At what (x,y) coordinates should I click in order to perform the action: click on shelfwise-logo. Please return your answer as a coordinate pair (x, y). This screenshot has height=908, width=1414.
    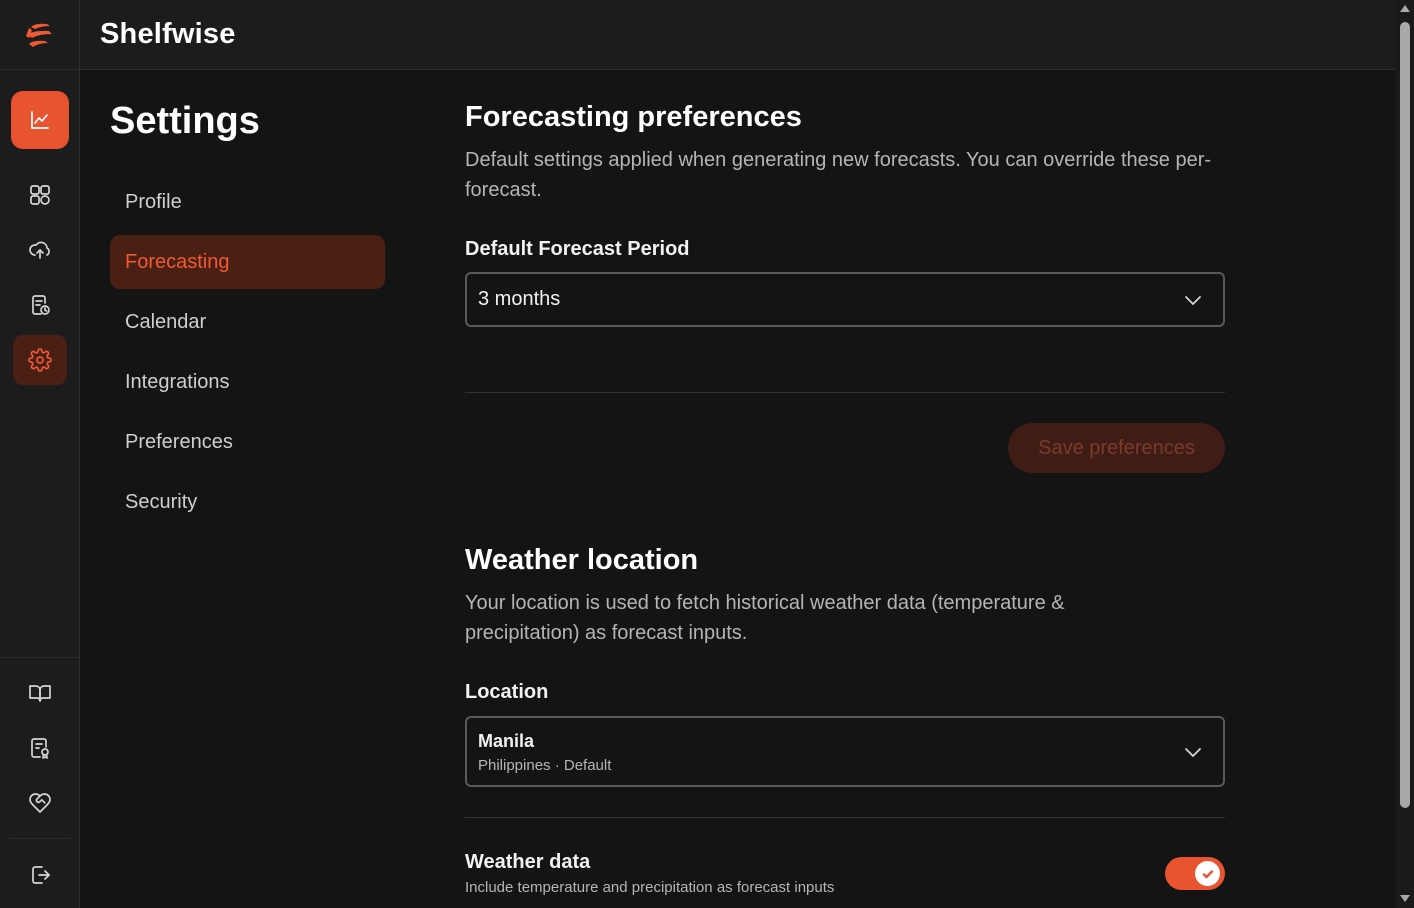
    Looking at the image, I should click on (39, 35).